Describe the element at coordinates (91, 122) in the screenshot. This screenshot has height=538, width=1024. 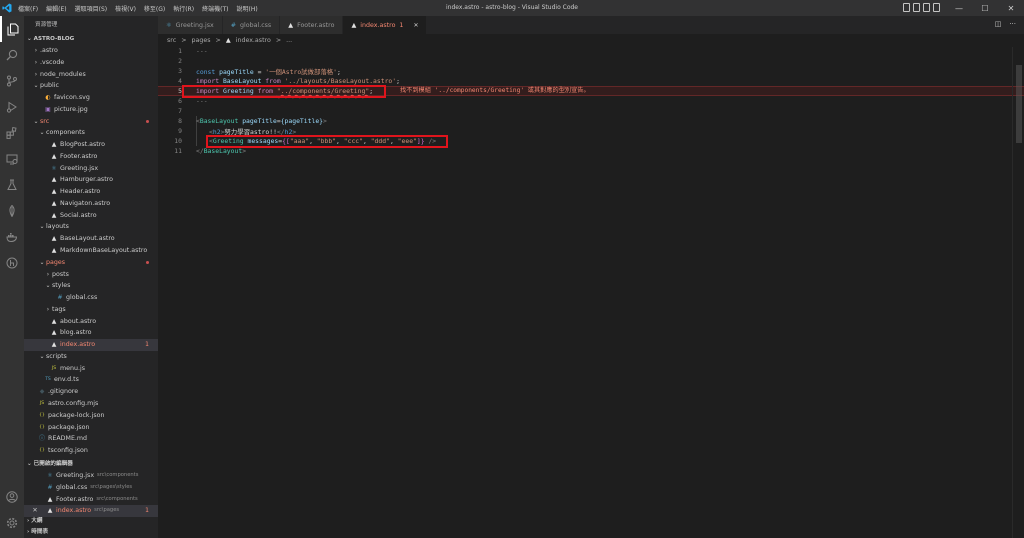
I see `tree-folder: ⌄ src` at that location.